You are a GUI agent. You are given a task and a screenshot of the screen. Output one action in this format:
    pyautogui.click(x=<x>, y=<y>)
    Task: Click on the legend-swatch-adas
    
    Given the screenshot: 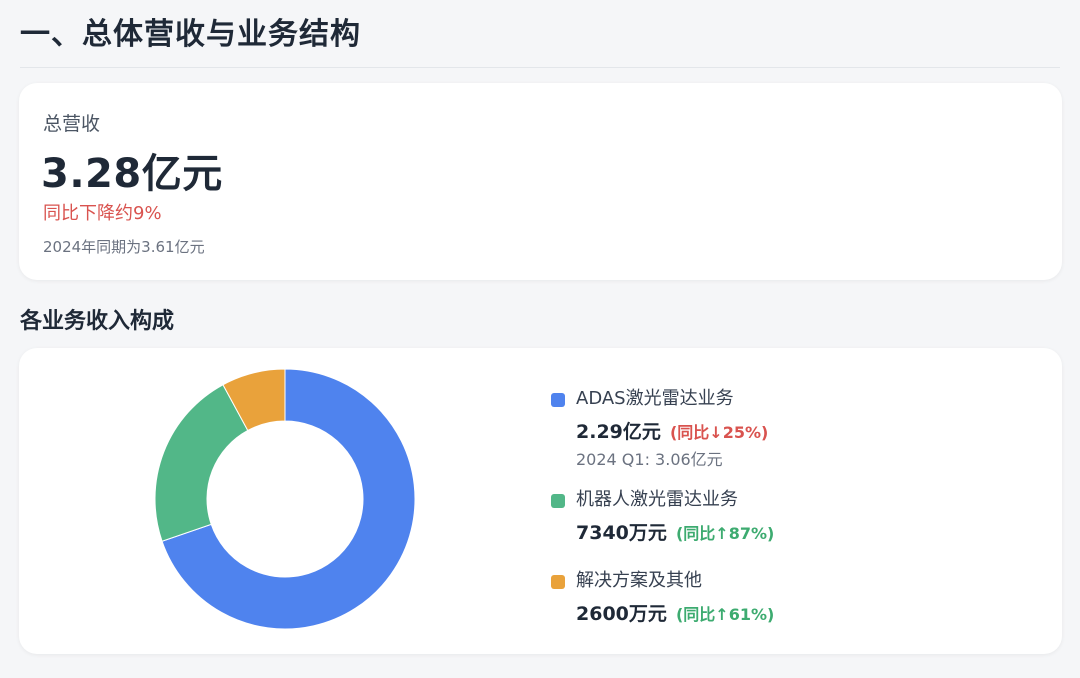 What is the action you would take?
    pyautogui.click(x=558, y=400)
    